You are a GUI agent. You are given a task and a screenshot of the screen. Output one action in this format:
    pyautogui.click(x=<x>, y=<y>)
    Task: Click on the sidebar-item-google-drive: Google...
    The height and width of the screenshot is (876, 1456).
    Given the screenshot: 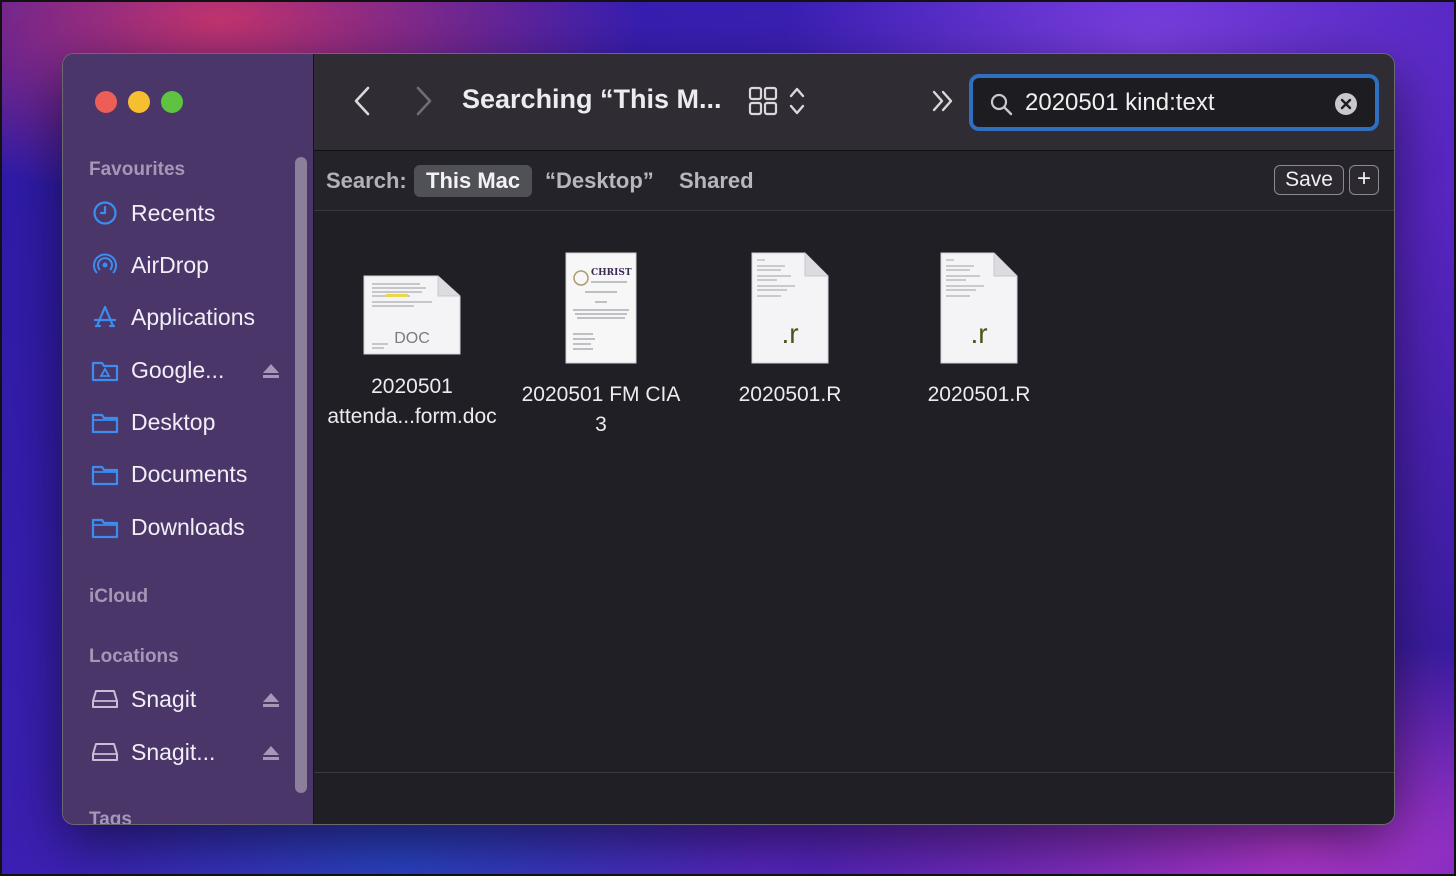 What is the action you would take?
    pyautogui.click(x=191, y=370)
    